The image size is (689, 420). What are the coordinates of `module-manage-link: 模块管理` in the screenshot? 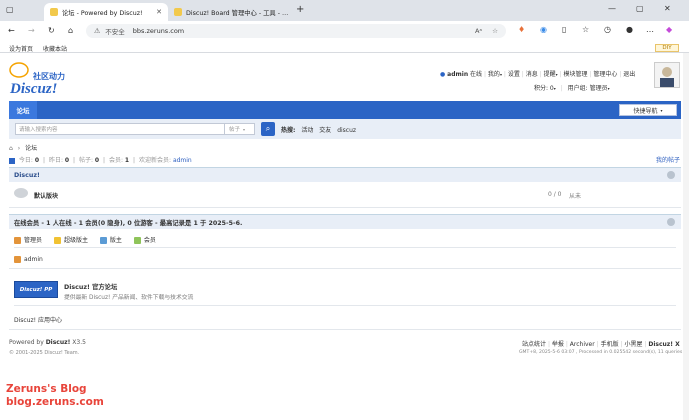 It's located at (576, 74).